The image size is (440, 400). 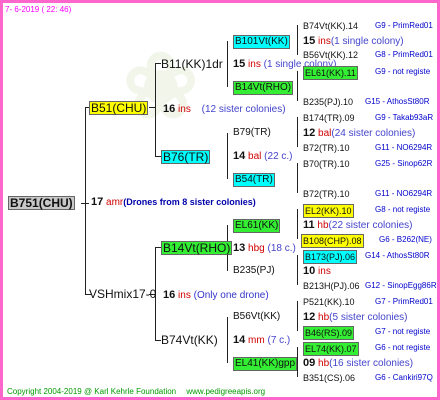 What do you see at coordinates (329, 333) in the screenshot?
I see `gen4-entry: B46(RS).09` at bounding box center [329, 333].